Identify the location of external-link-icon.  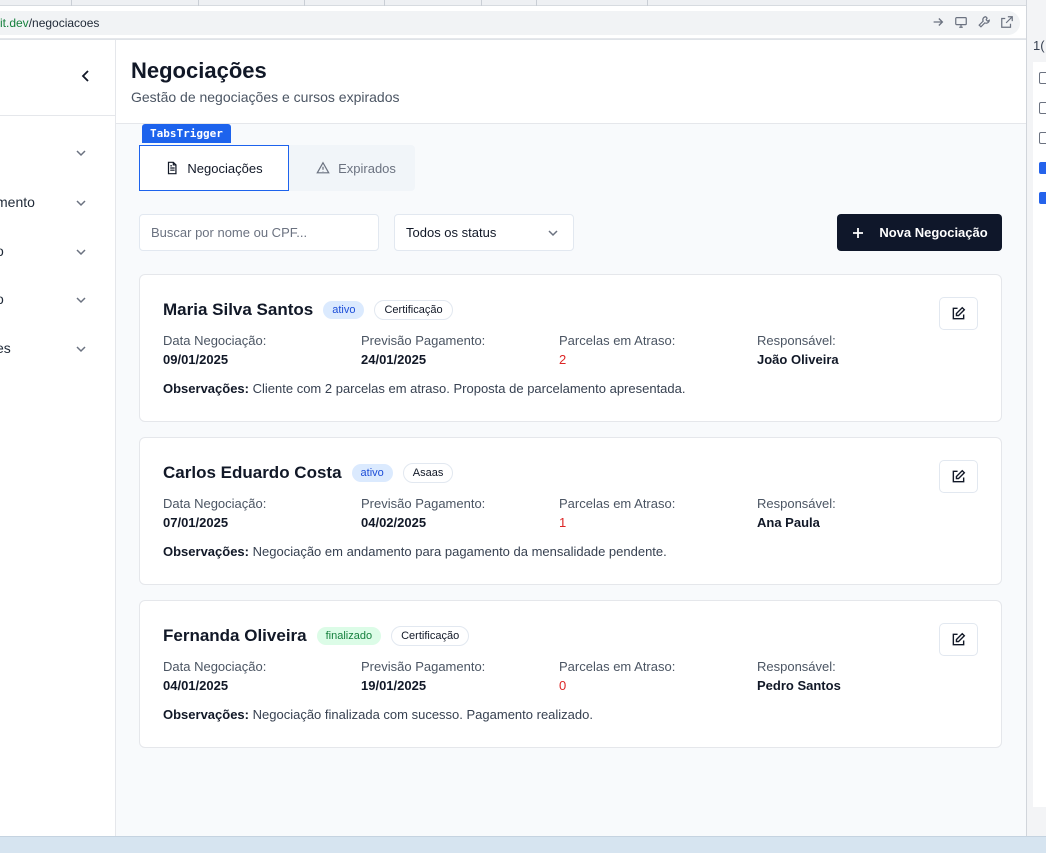
(1007, 23).